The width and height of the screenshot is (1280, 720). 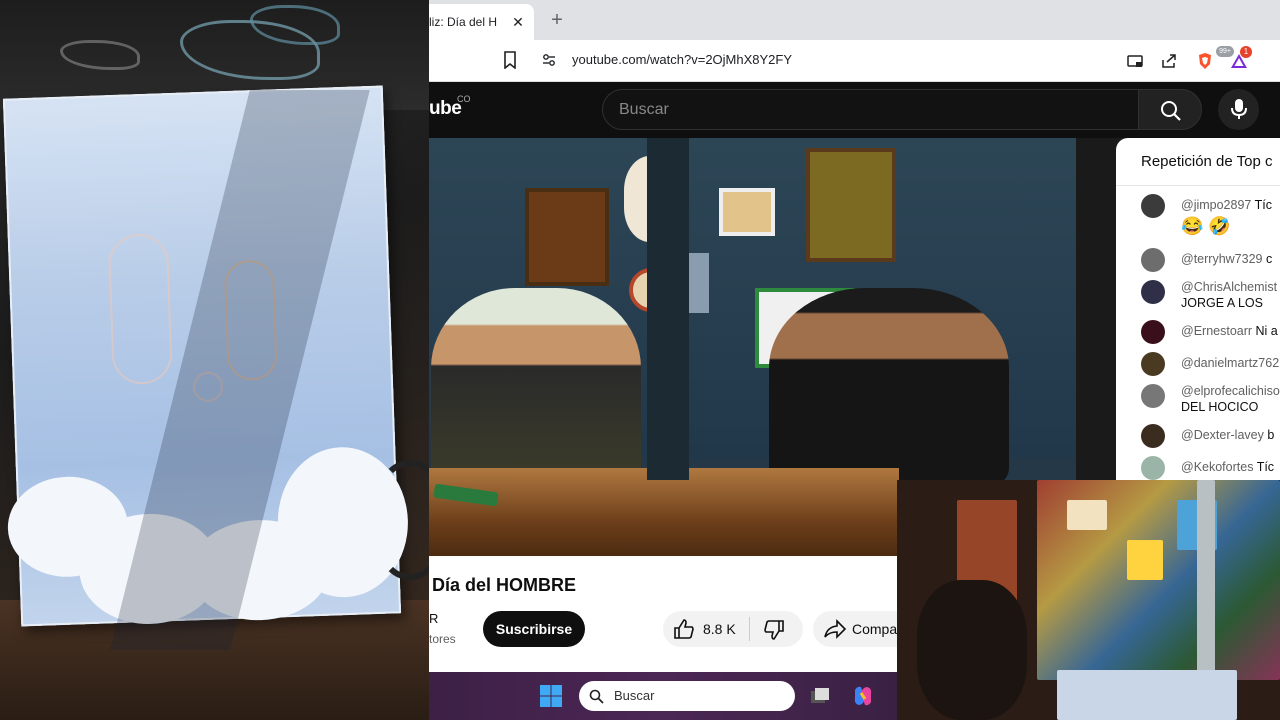 What do you see at coordinates (464, 99) in the screenshot?
I see `country-code: CO` at bounding box center [464, 99].